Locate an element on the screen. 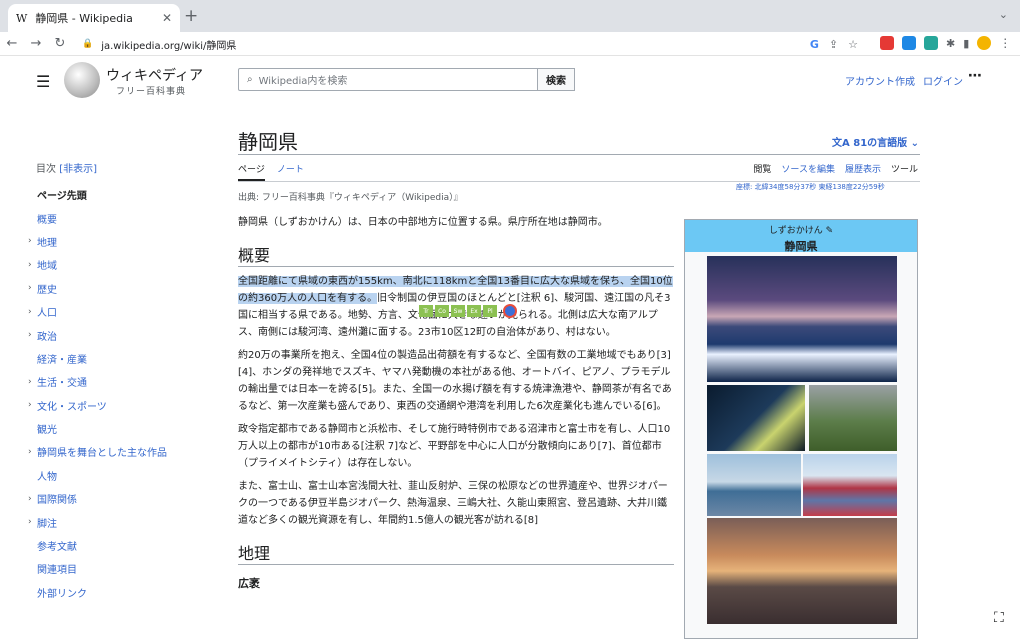  toolbar-btn-sw: Sw is located at coordinates (458, 311).